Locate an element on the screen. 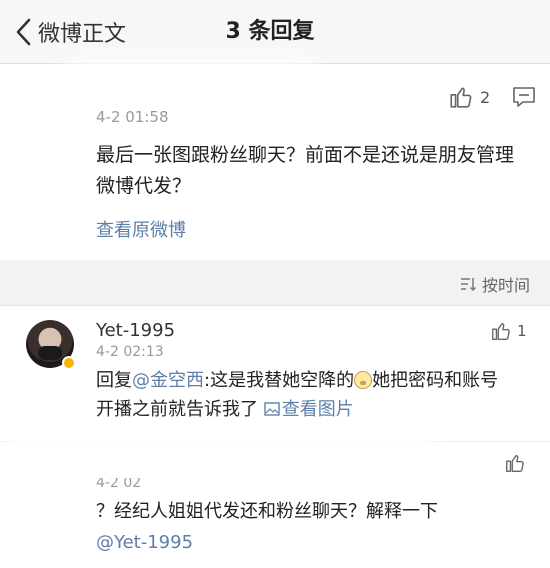 This screenshot has width=550, height=568. sort-by-time-button: 按时间 is located at coordinates (495, 284).